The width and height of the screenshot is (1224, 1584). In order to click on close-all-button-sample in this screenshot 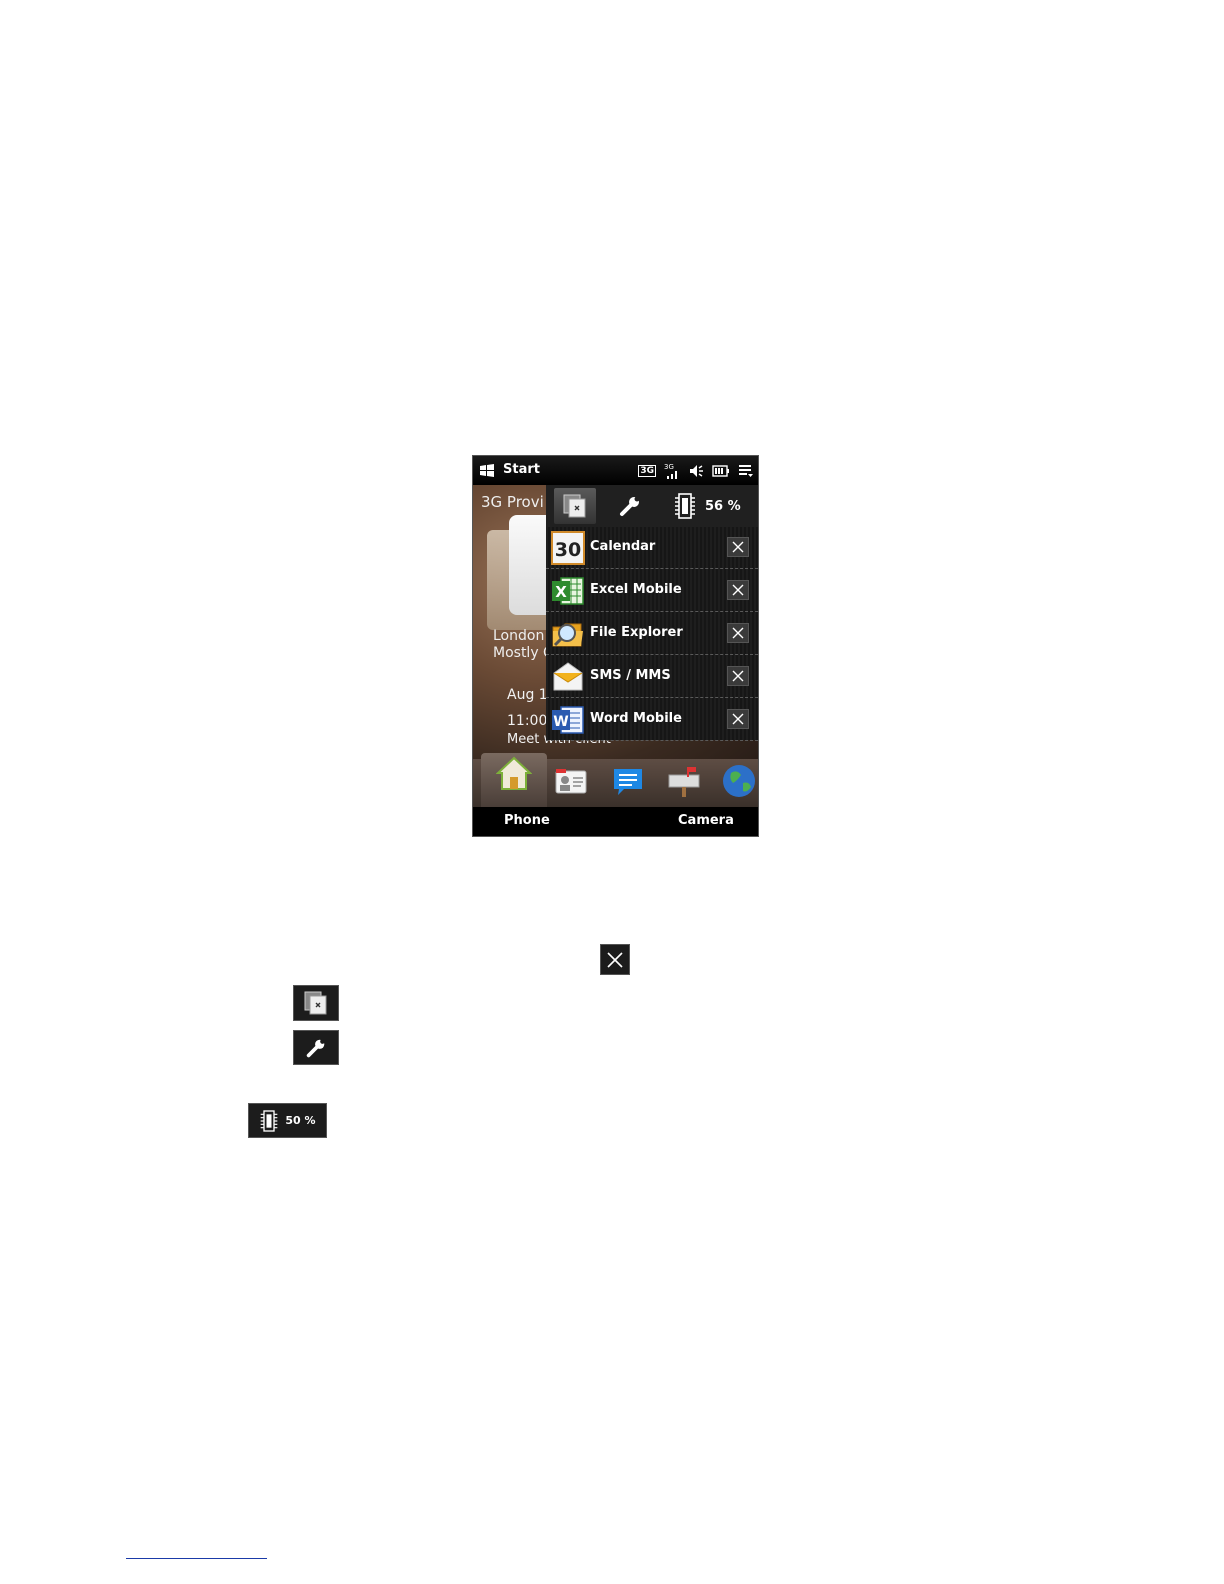, I will do `click(316, 1003)`.